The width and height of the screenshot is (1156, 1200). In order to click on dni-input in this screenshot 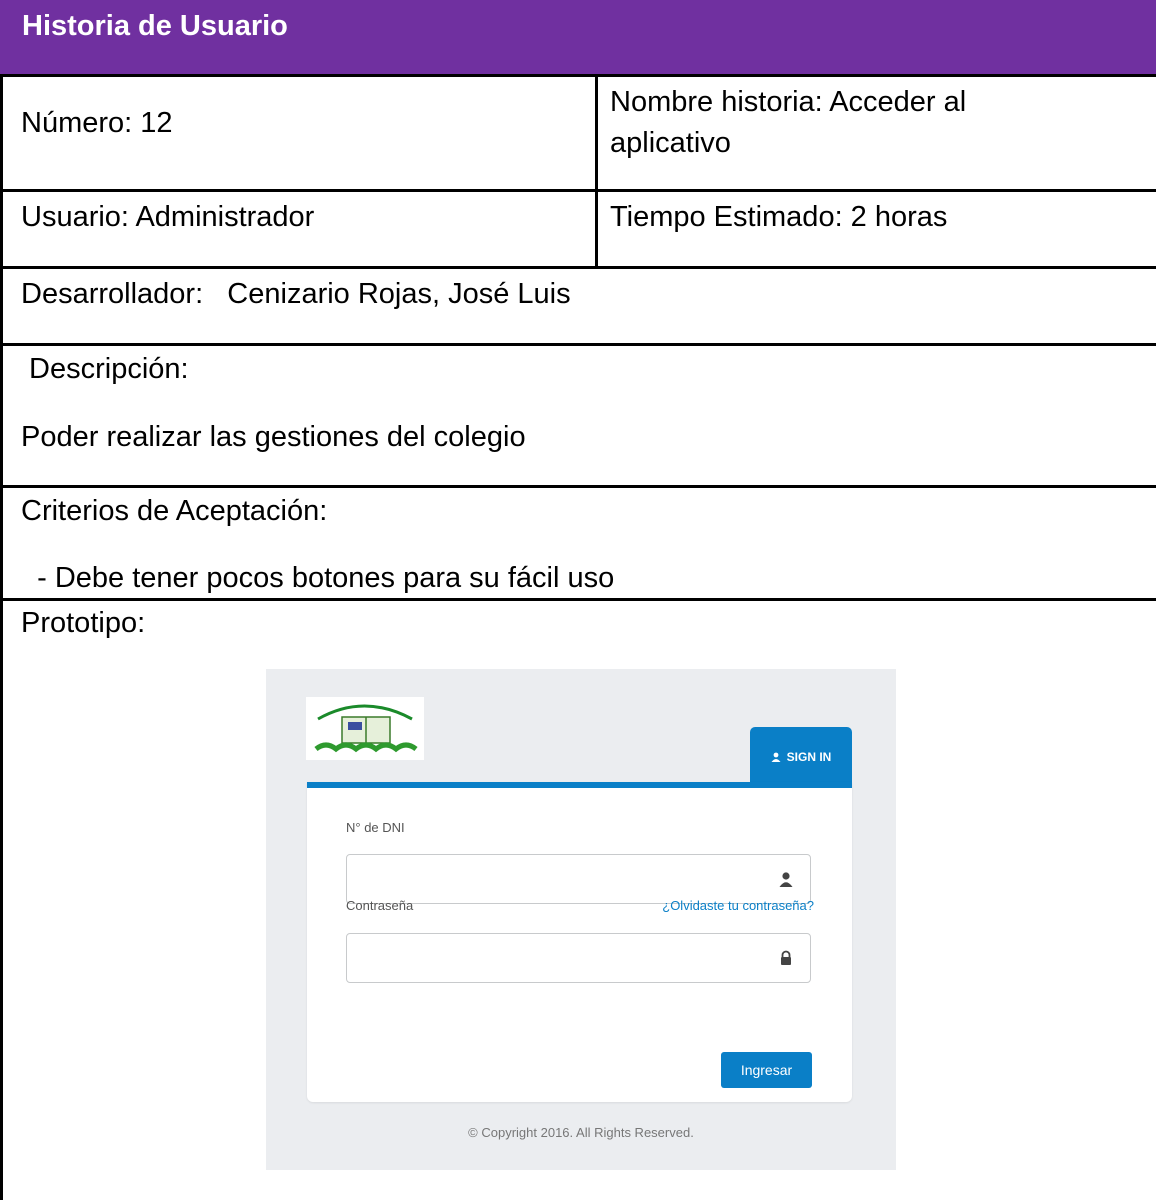, I will do `click(578, 879)`.